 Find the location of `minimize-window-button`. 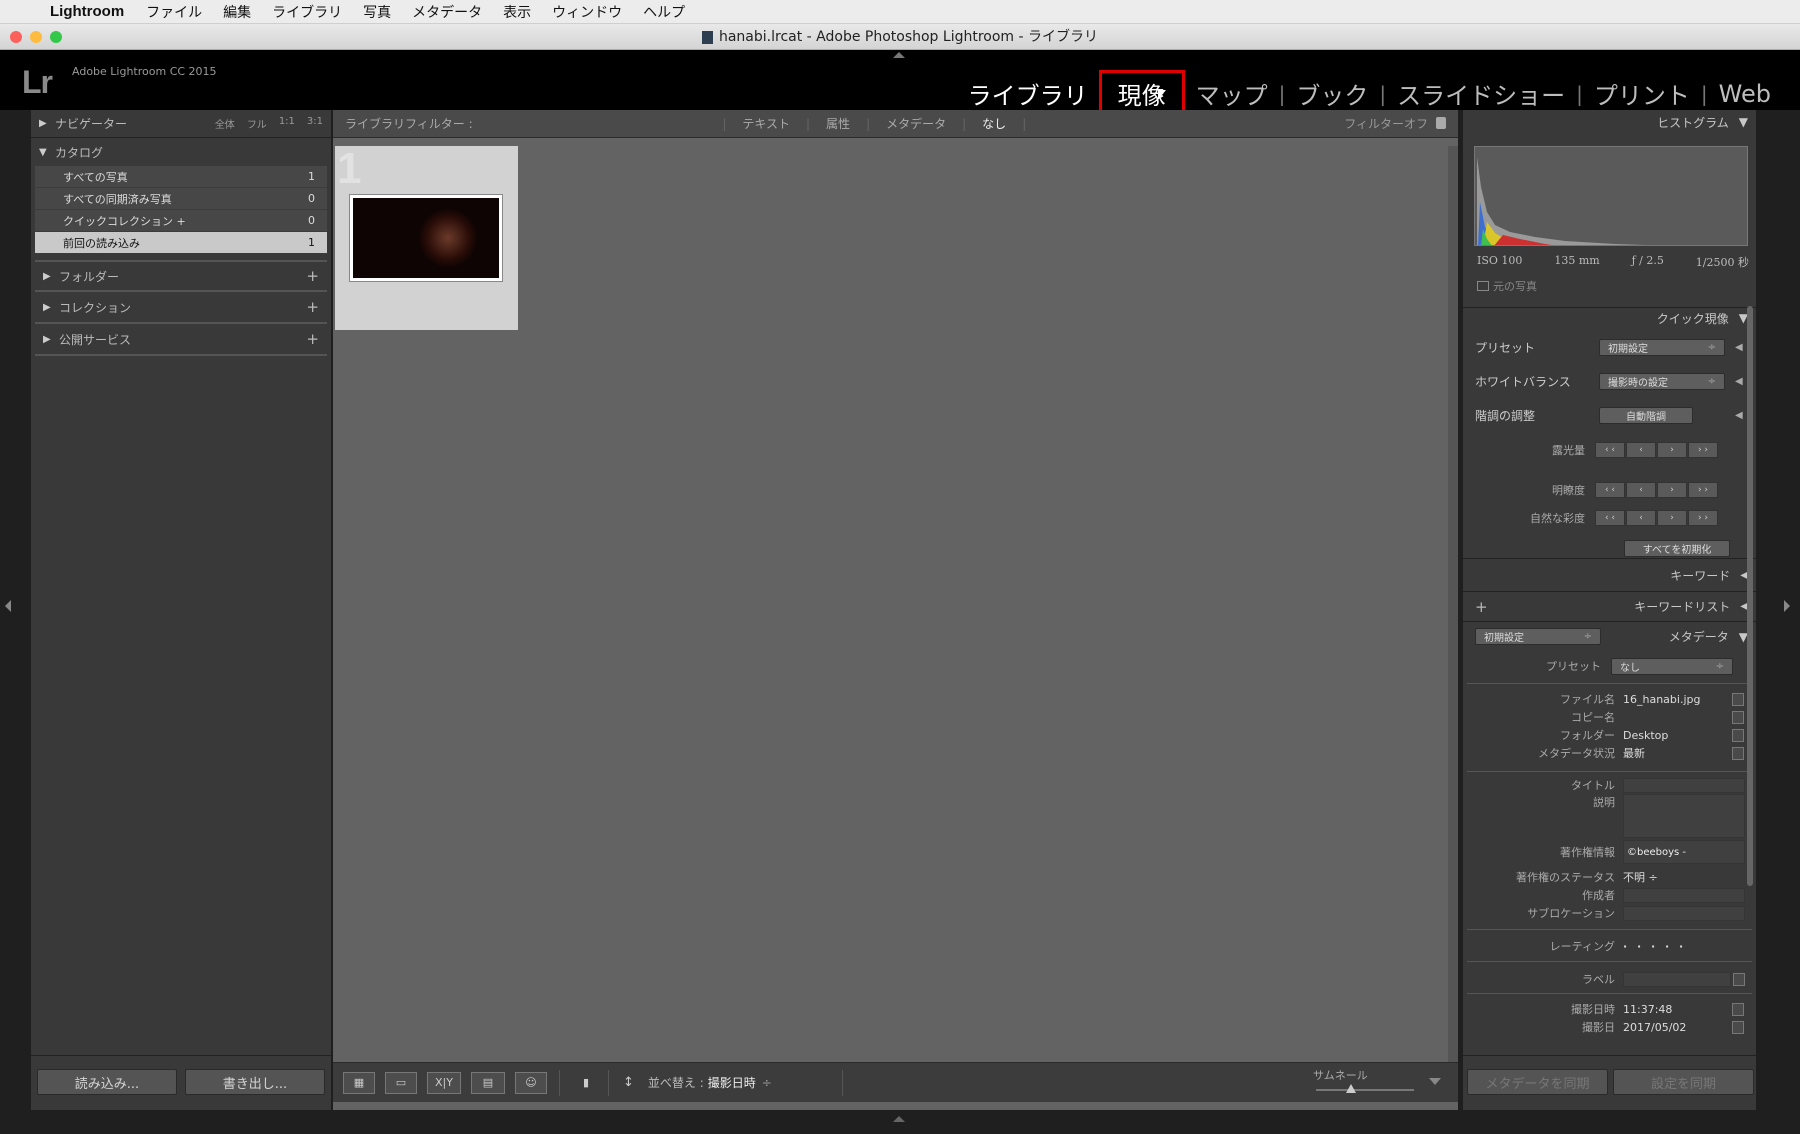

minimize-window-button is located at coordinates (36, 37).